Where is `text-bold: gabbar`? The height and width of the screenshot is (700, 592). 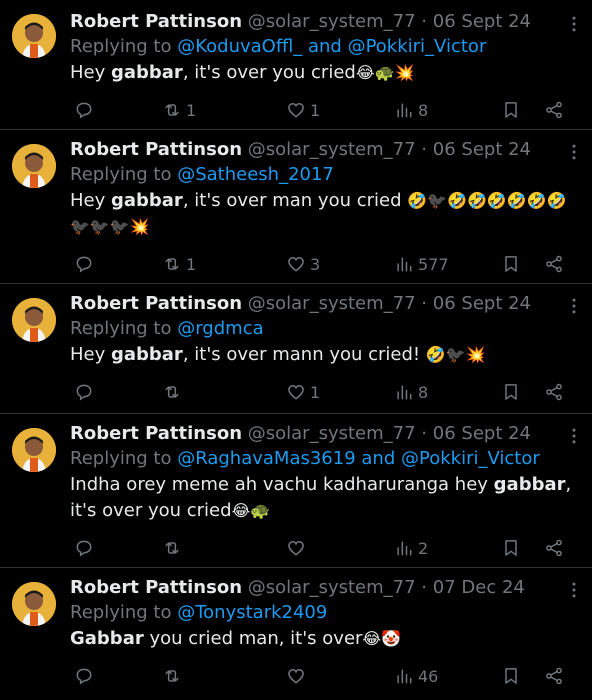 text-bold: gabbar is located at coordinates (146, 72).